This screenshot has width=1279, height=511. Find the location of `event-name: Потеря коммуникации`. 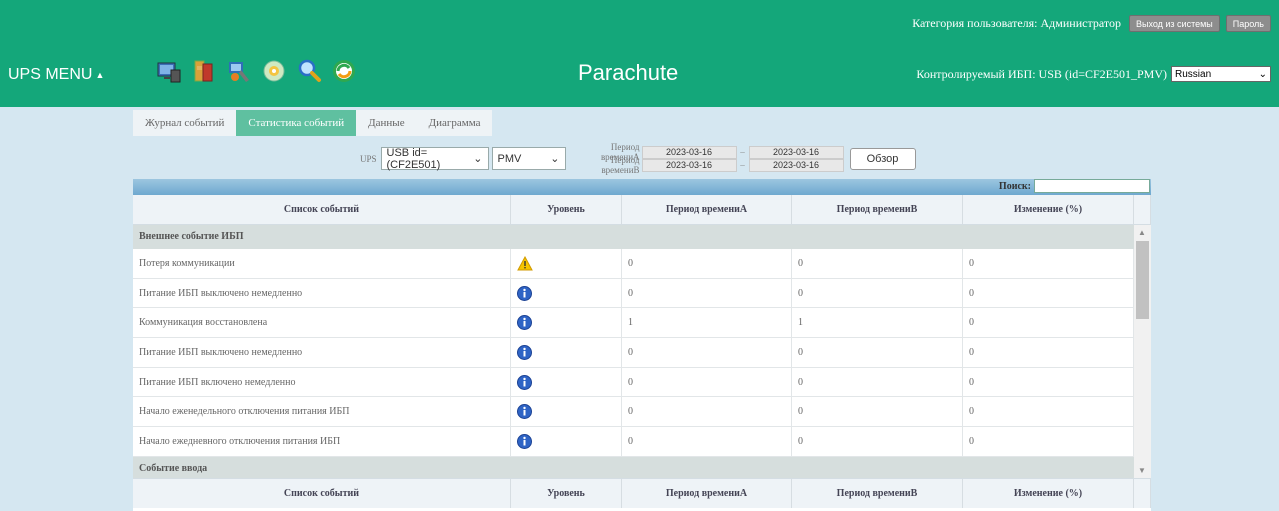

event-name: Потеря коммуникации is located at coordinates (322, 263).